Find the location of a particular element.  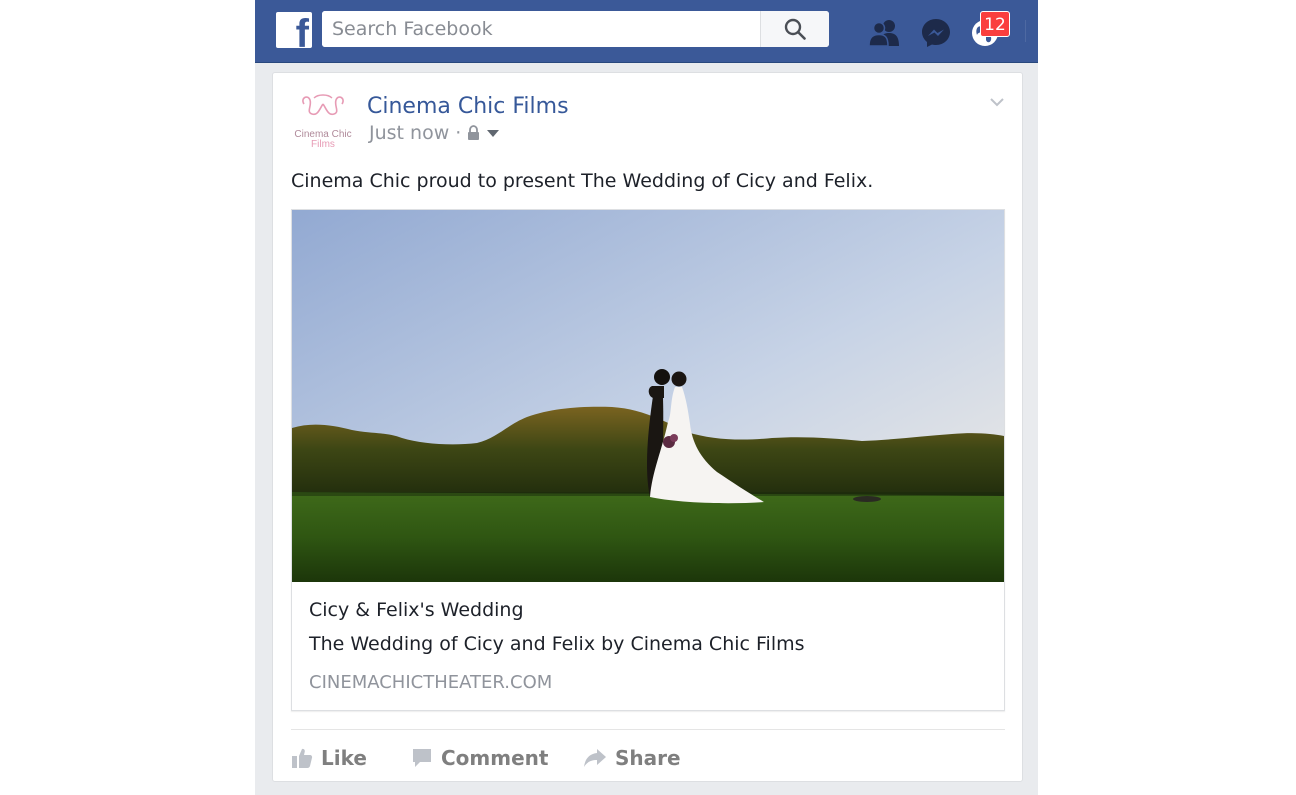

messenger-icon is located at coordinates (936, 33).